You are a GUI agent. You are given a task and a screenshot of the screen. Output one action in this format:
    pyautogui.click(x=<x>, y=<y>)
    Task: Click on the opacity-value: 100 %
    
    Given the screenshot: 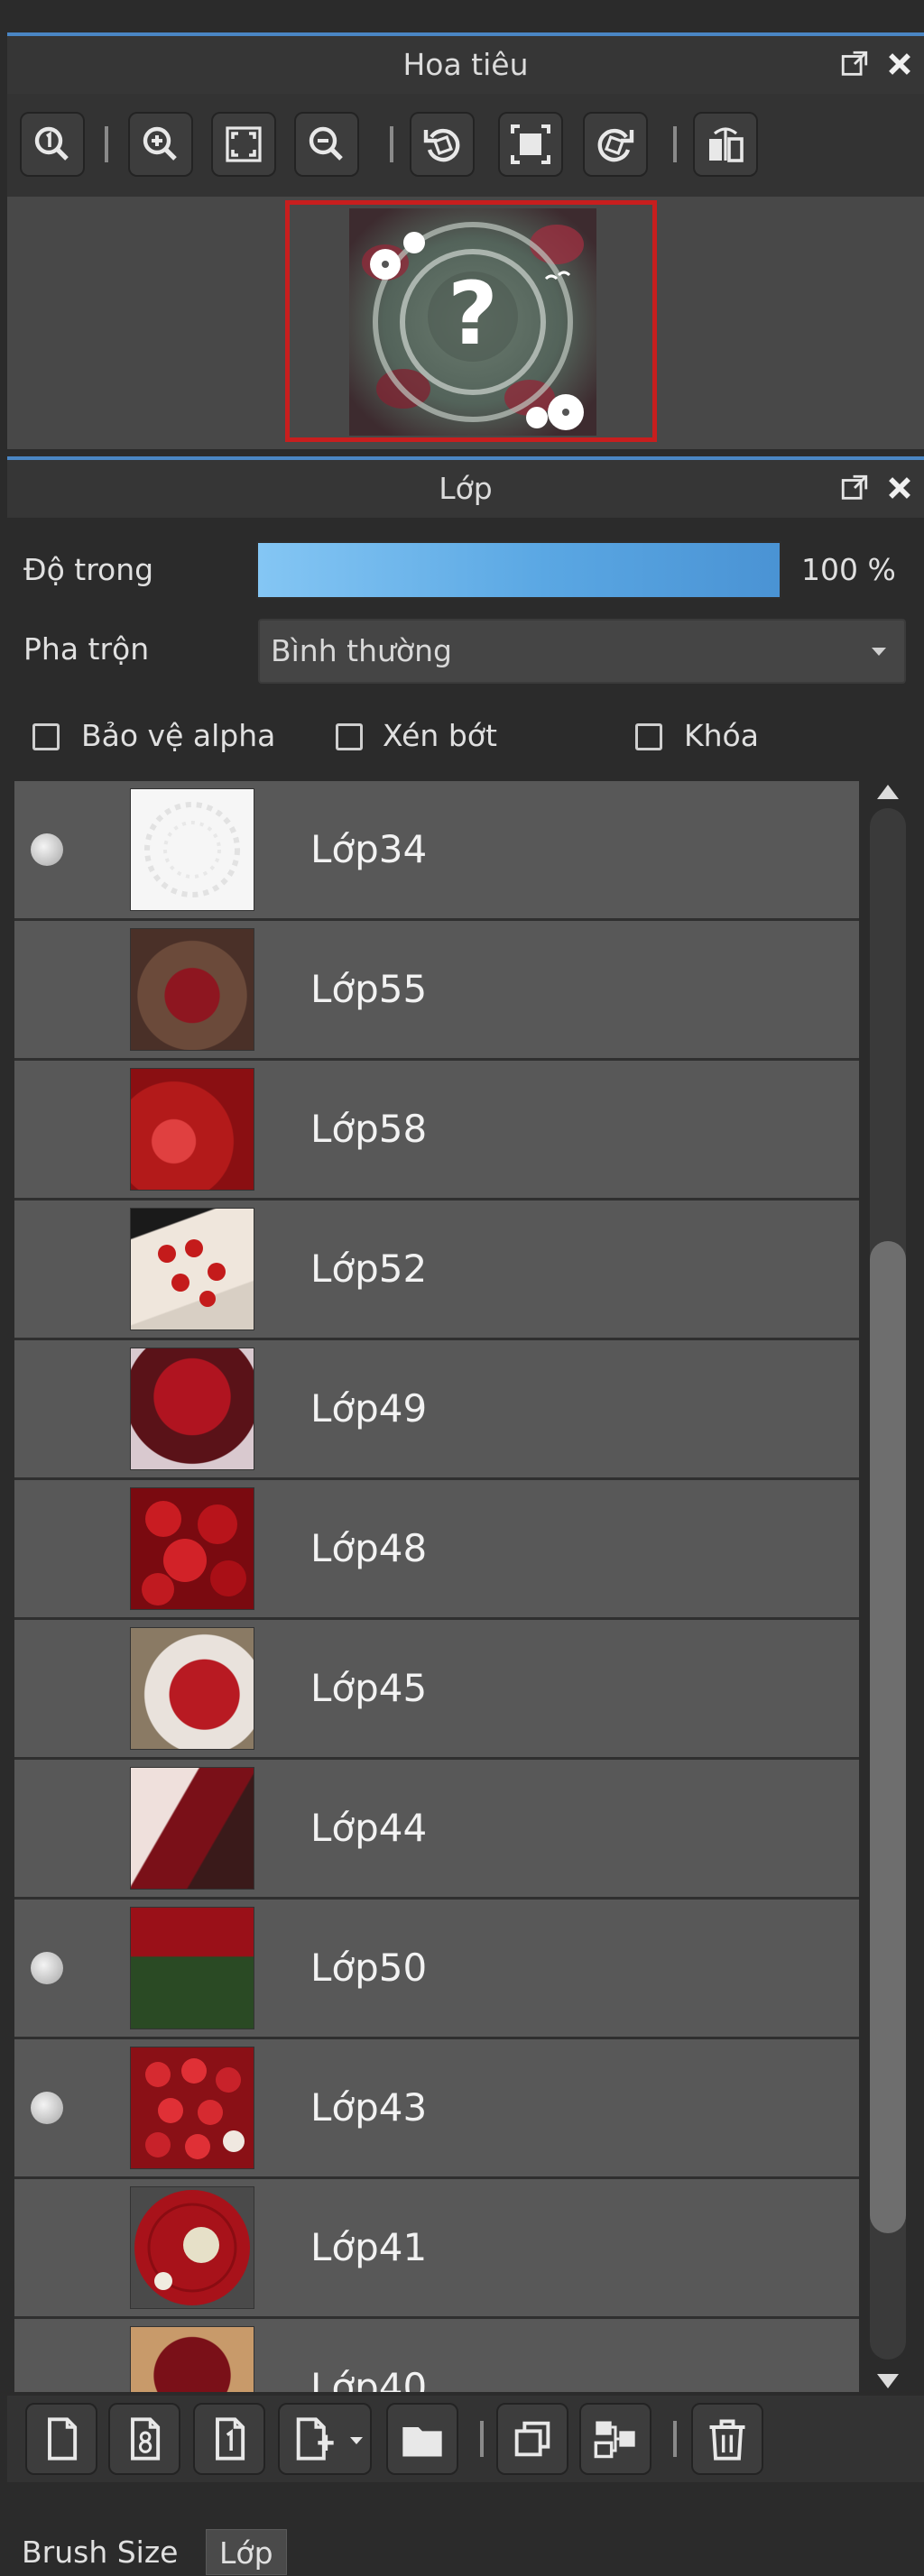 What is the action you would take?
    pyautogui.click(x=848, y=569)
    